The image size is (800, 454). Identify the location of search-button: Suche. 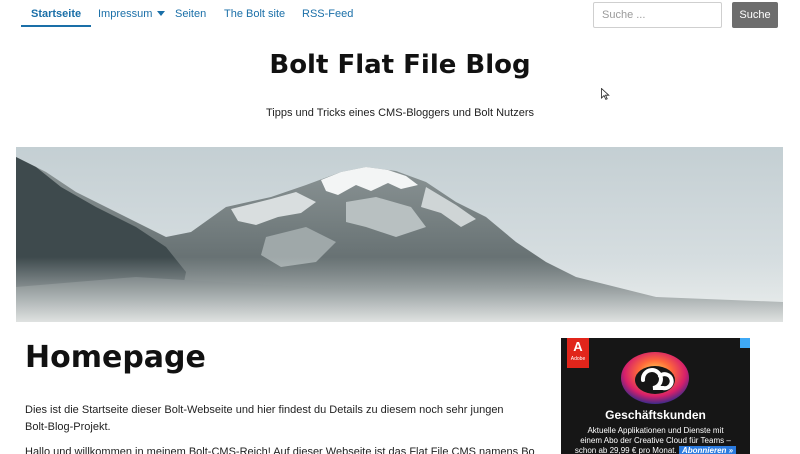
(755, 15).